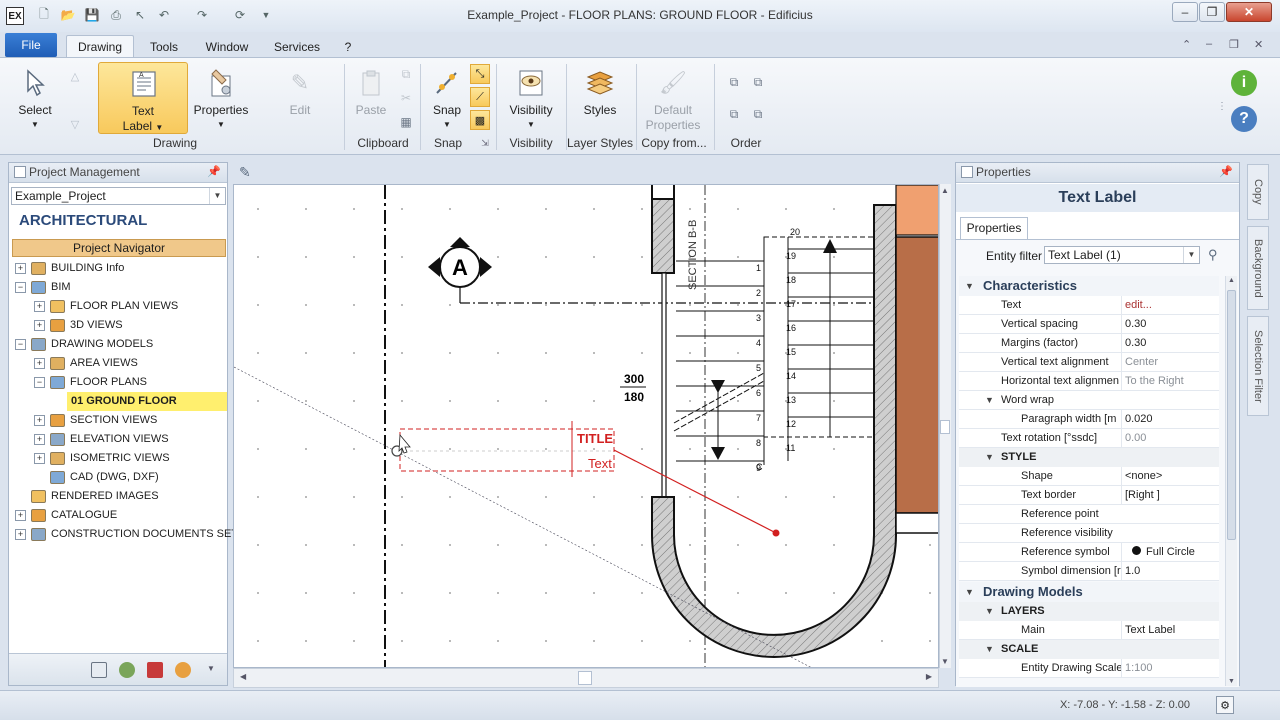  Describe the element at coordinates (758, 82) in the screenshot. I see `send-backward-icon: ⧉` at that location.